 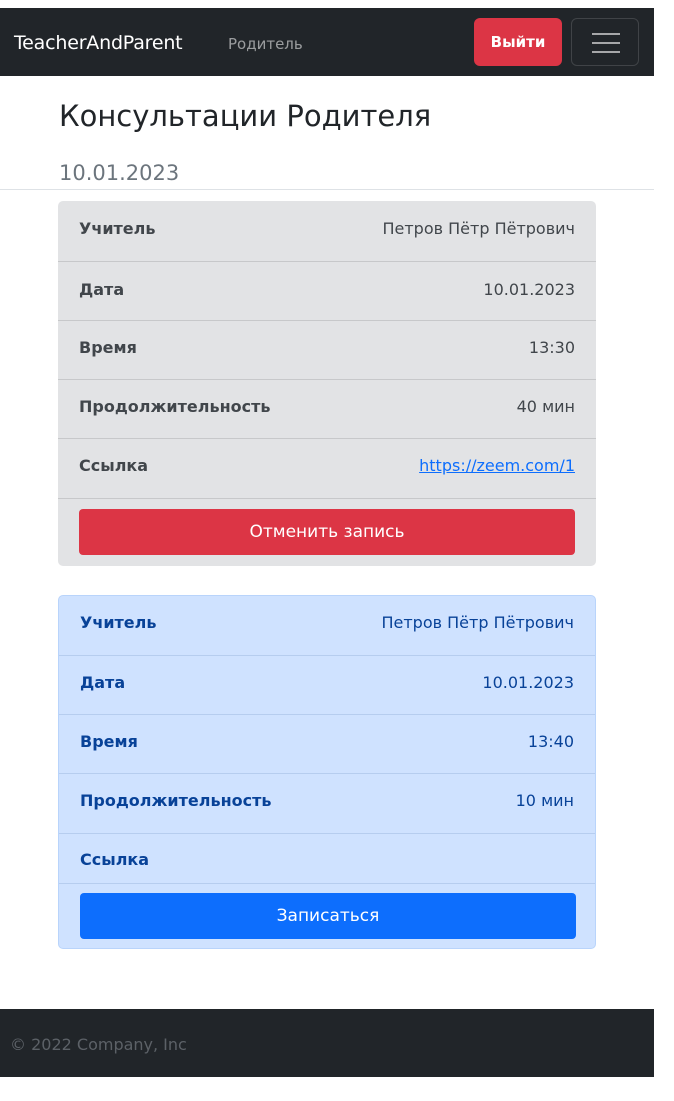 What do you see at coordinates (327, 532) in the screenshot?
I see `cancel-booking-button: Отменить запись` at bounding box center [327, 532].